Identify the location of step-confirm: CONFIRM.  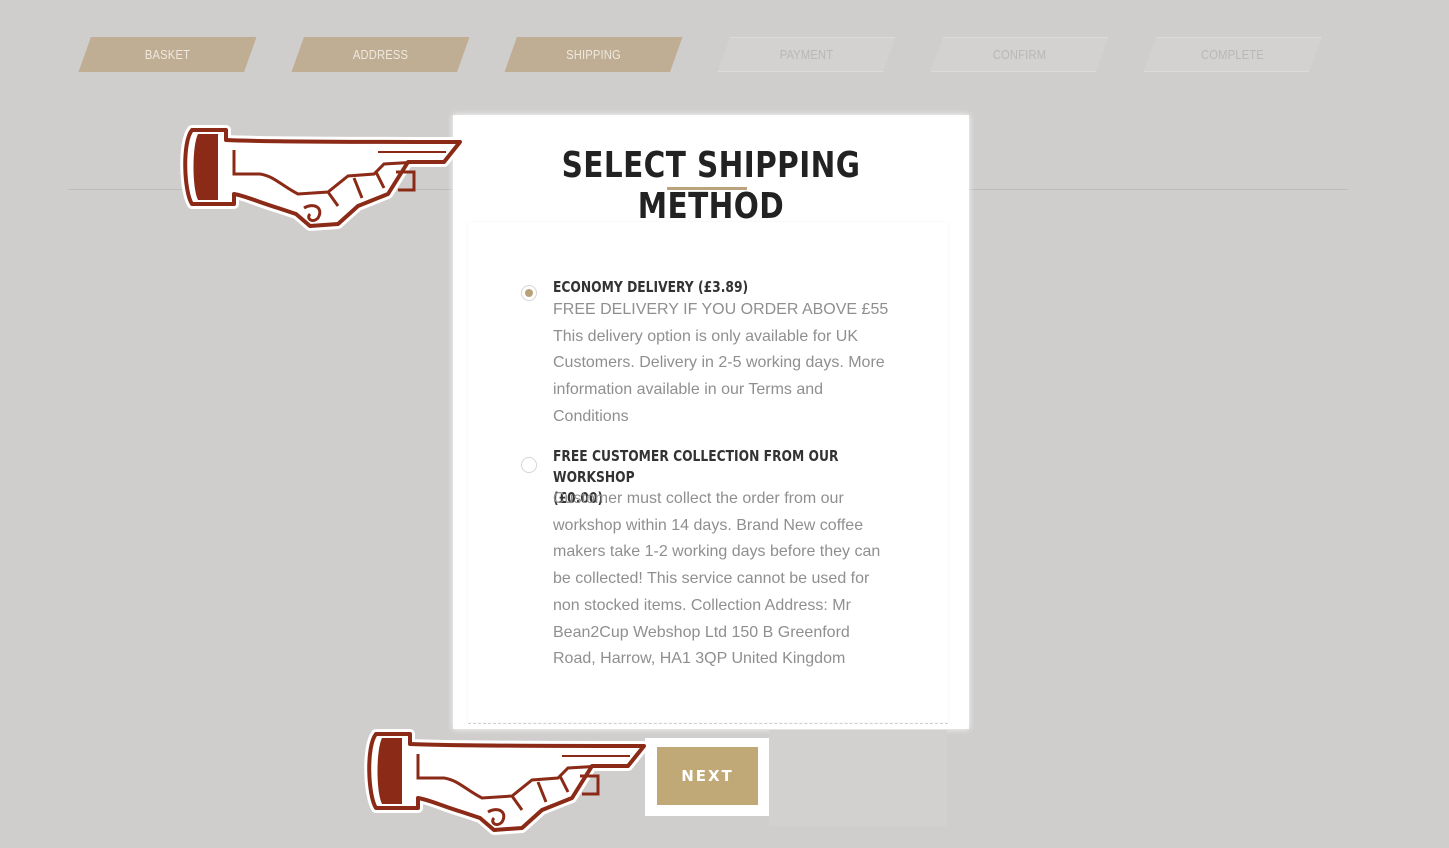
(1019, 54).